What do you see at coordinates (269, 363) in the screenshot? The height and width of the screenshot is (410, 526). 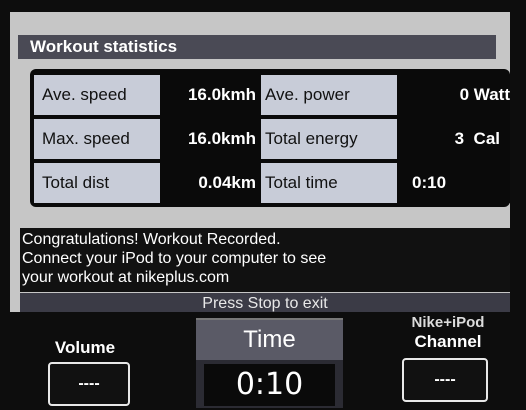 I see `time-display: Time 0:10` at bounding box center [269, 363].